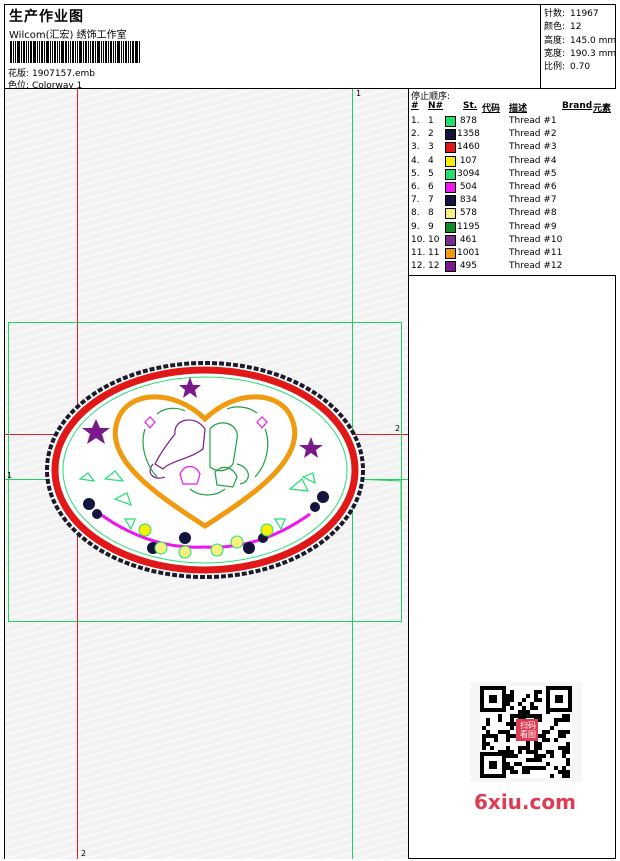 This screenshot has height=861, width=620. What do you see at coordinates (434, 253) in the screenshot?
I see `thread-no: 11` at bounding box center [434, 253].